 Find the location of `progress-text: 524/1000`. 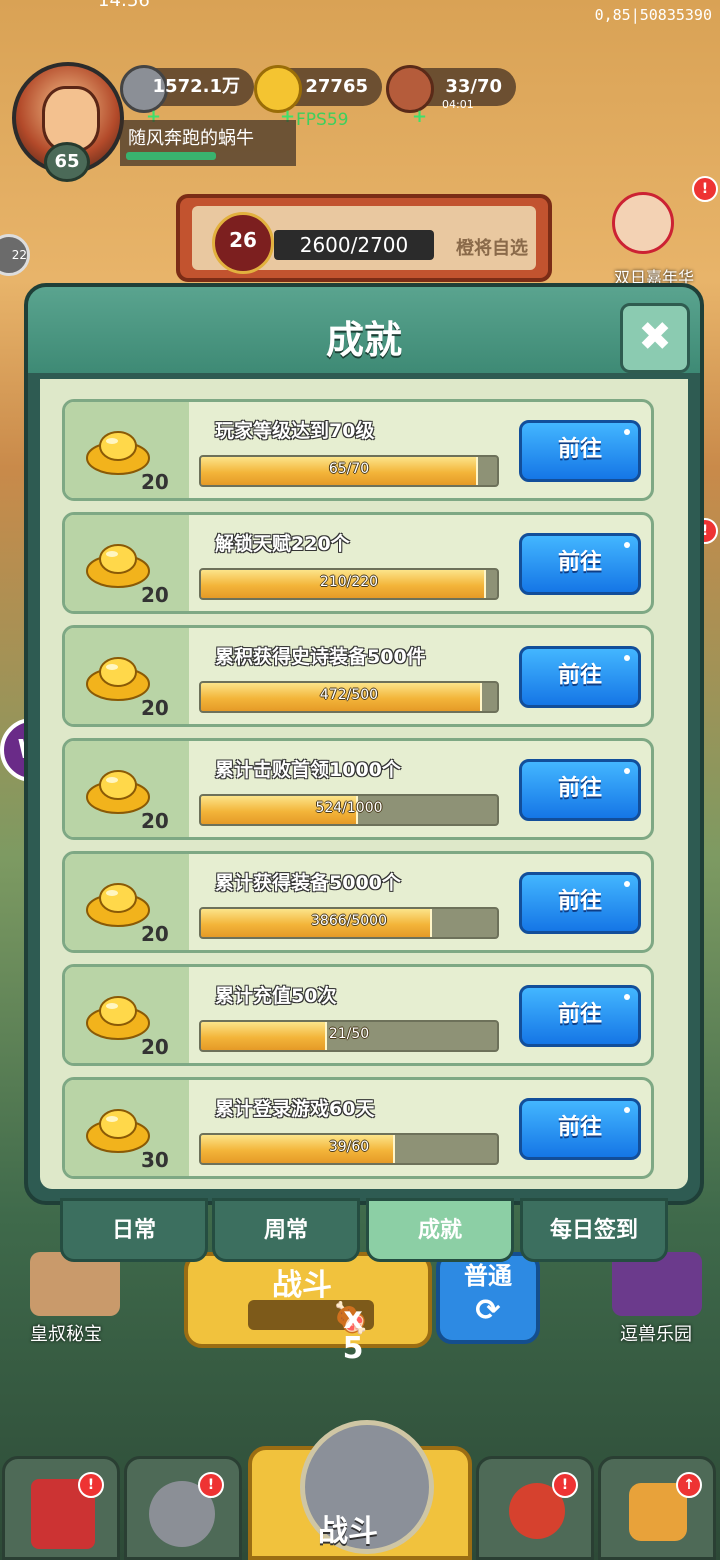

progress-text: 524/1000 is located at coordinates (349, 808).